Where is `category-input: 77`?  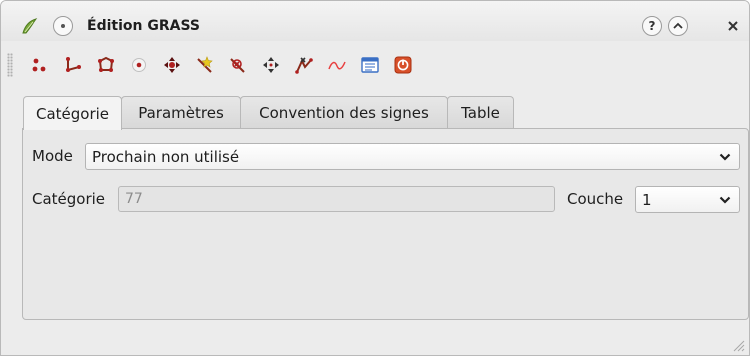 category-input: 77 is located at coordinates (336, 199).